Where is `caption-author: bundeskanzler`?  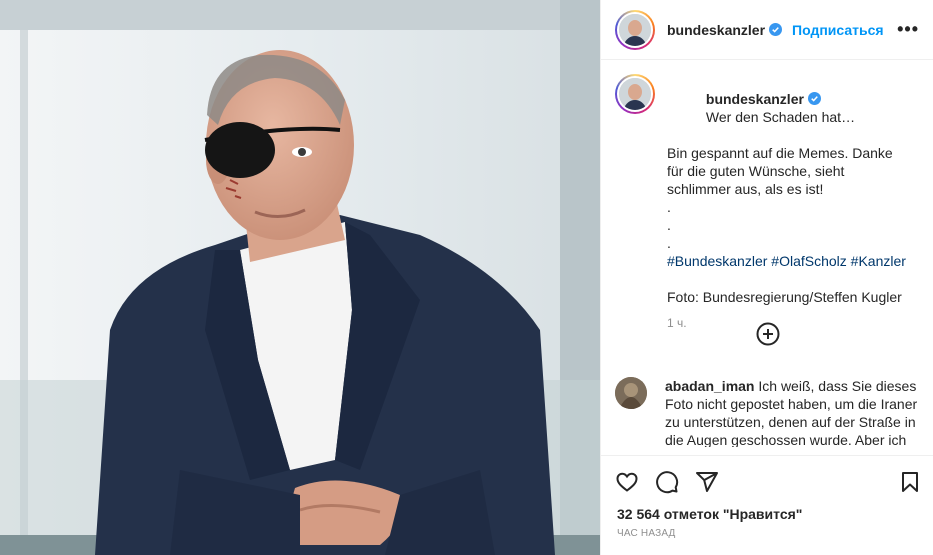 caption-author: bundeskanzler is located at coordinates (755, 99).